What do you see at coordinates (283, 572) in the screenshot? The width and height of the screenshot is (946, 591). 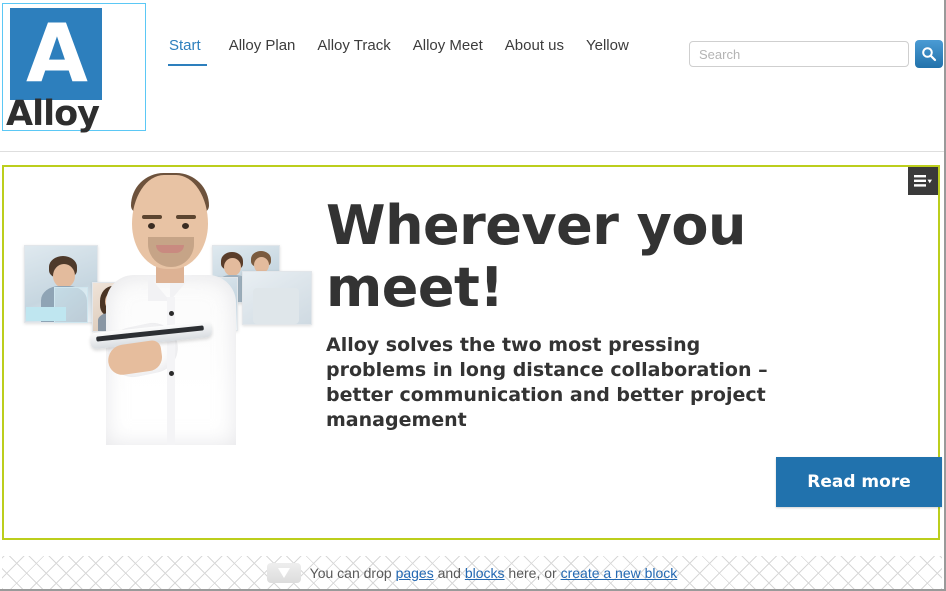 I see `drop-arrow-icon` at bounding box center [283, 572].